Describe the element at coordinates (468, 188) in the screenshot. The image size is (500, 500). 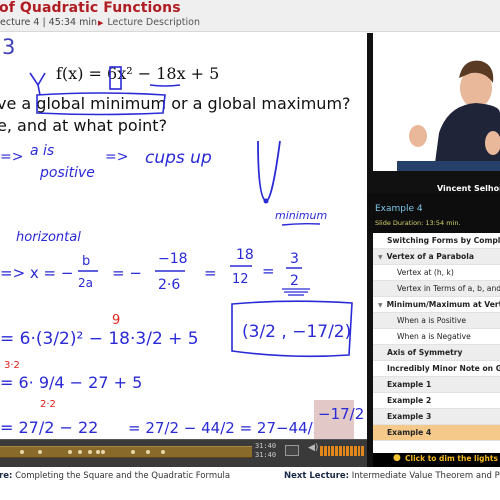
I see `presenter-name: Vincent Selhorst-Jones` at that location.